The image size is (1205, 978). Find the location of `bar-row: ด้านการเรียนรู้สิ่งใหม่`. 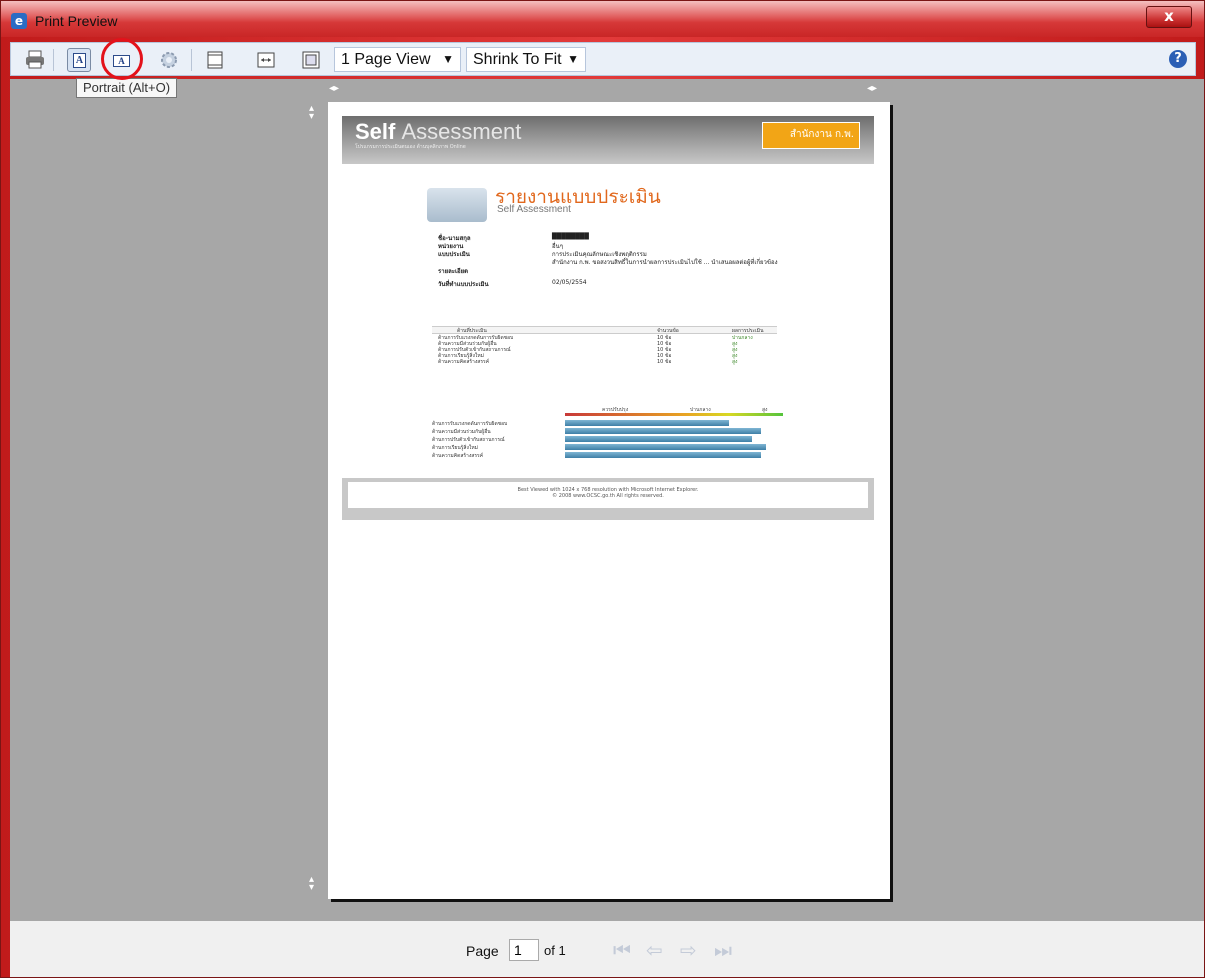

bar-row: ด้านการเรียนรู้สิ่งใหม่ is located at coordinates (604, 447).